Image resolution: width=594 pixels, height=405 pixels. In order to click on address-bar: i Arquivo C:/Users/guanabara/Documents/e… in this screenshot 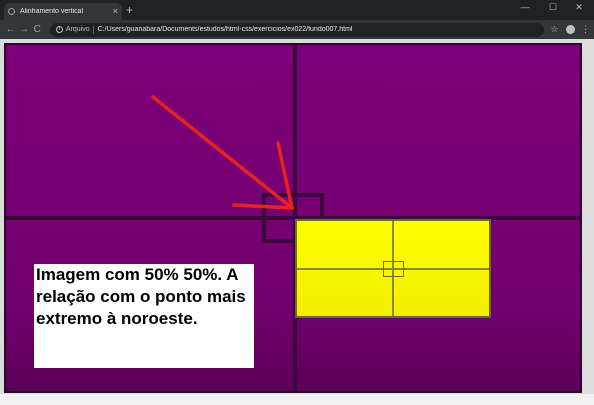, I will do `click(297, 29)`.